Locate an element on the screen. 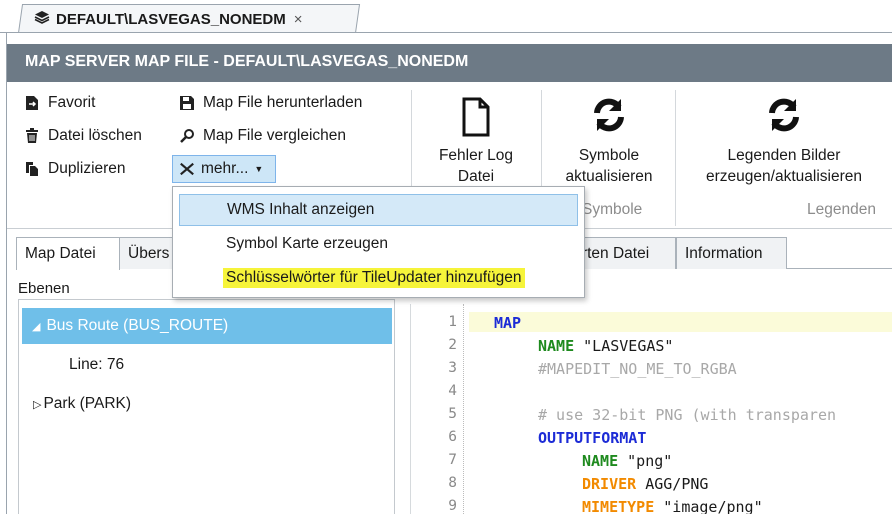 The width and height of the screenshot is (892, 514). document-tab-content: DEFAULT\LASVEGAS_NONEDM × is located at coordinates (168, 19).